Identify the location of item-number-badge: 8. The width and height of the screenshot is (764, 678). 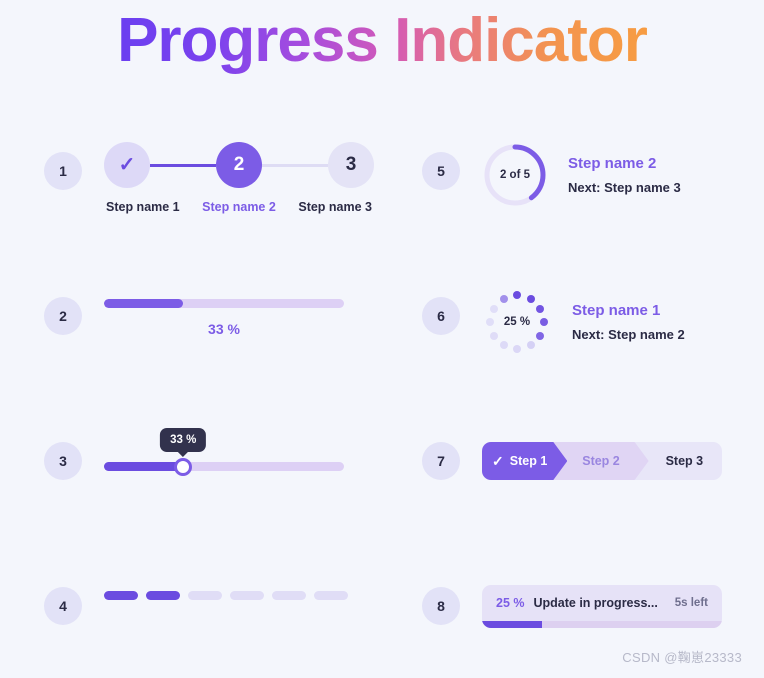
(441, 606).